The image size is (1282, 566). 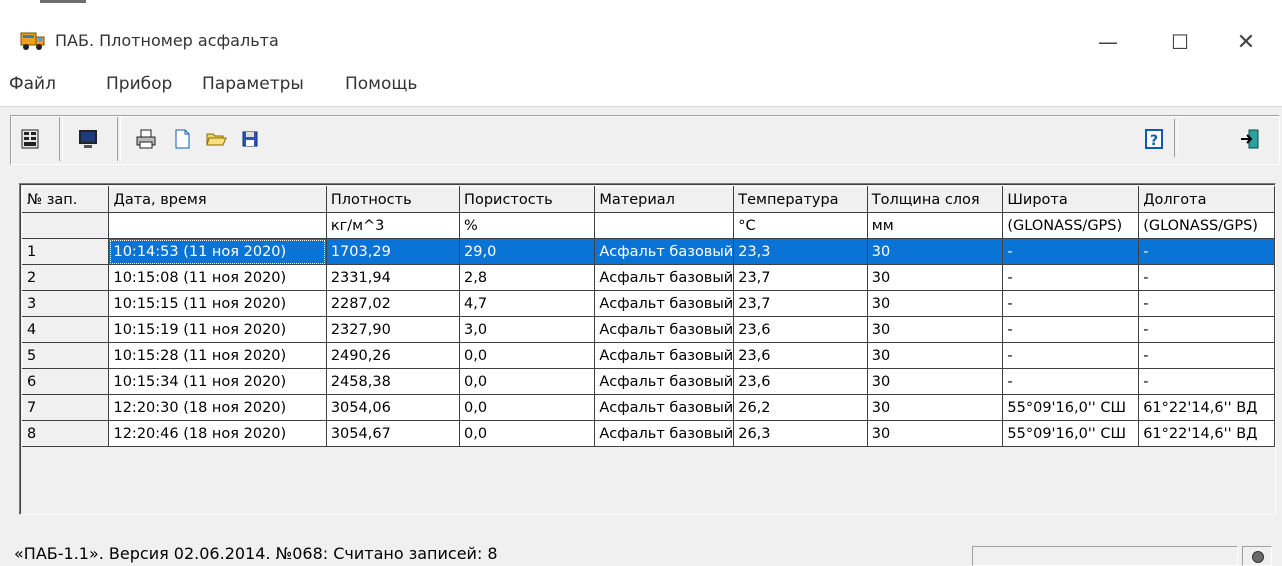 I want to click on column-header: Материал, so click(x=664, y=199).